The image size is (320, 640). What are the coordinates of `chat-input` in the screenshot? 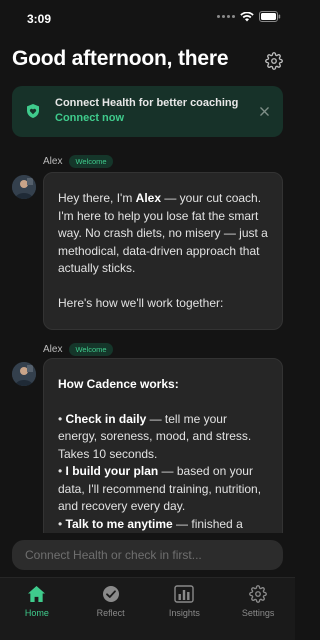 It's located at (147, 555).